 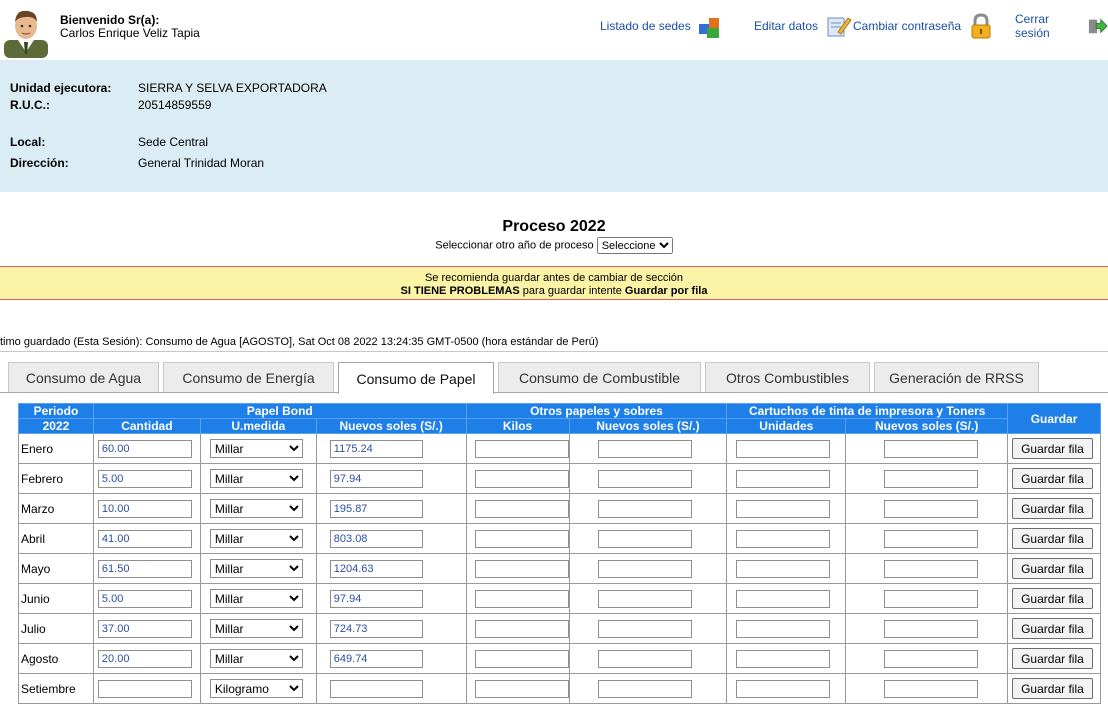 What do you see at coordinates (787, 377) in the screenshot?
I see `tab-otros-combustibles: Otros Combustibles` at bounding box center [787, 377].